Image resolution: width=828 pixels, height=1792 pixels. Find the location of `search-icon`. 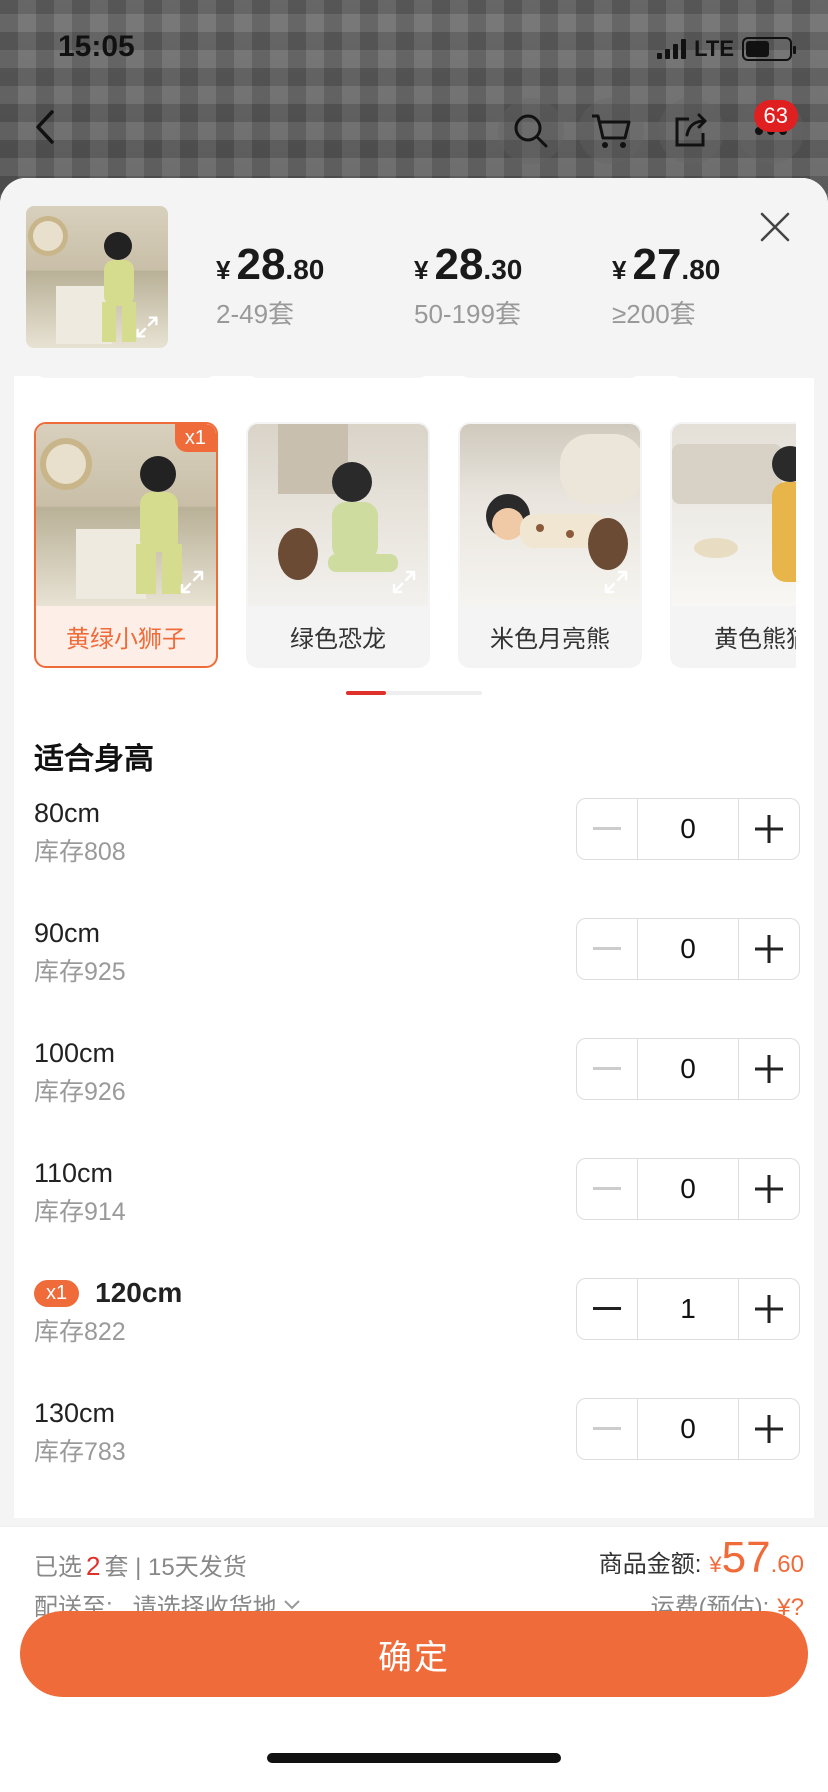

search-icon is located at coordinates (531, 131).